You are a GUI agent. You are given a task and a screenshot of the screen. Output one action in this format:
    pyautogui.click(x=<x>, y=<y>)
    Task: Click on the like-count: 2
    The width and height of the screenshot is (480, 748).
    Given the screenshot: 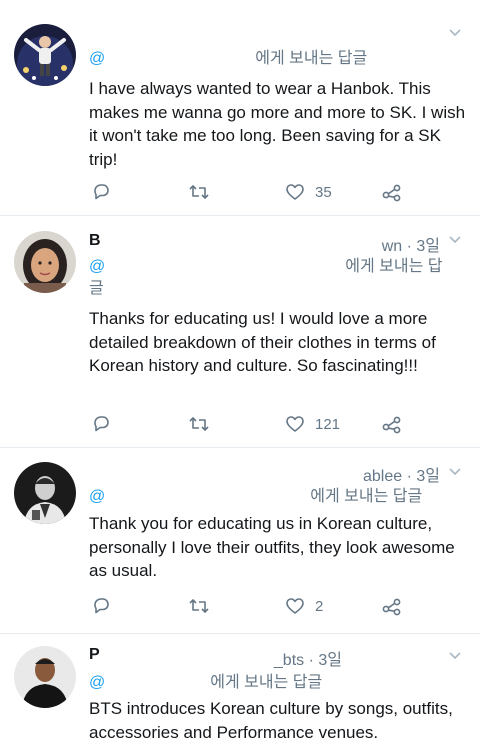 What is the action you would take?
    pyautogui.click(x=319, y=606)
    